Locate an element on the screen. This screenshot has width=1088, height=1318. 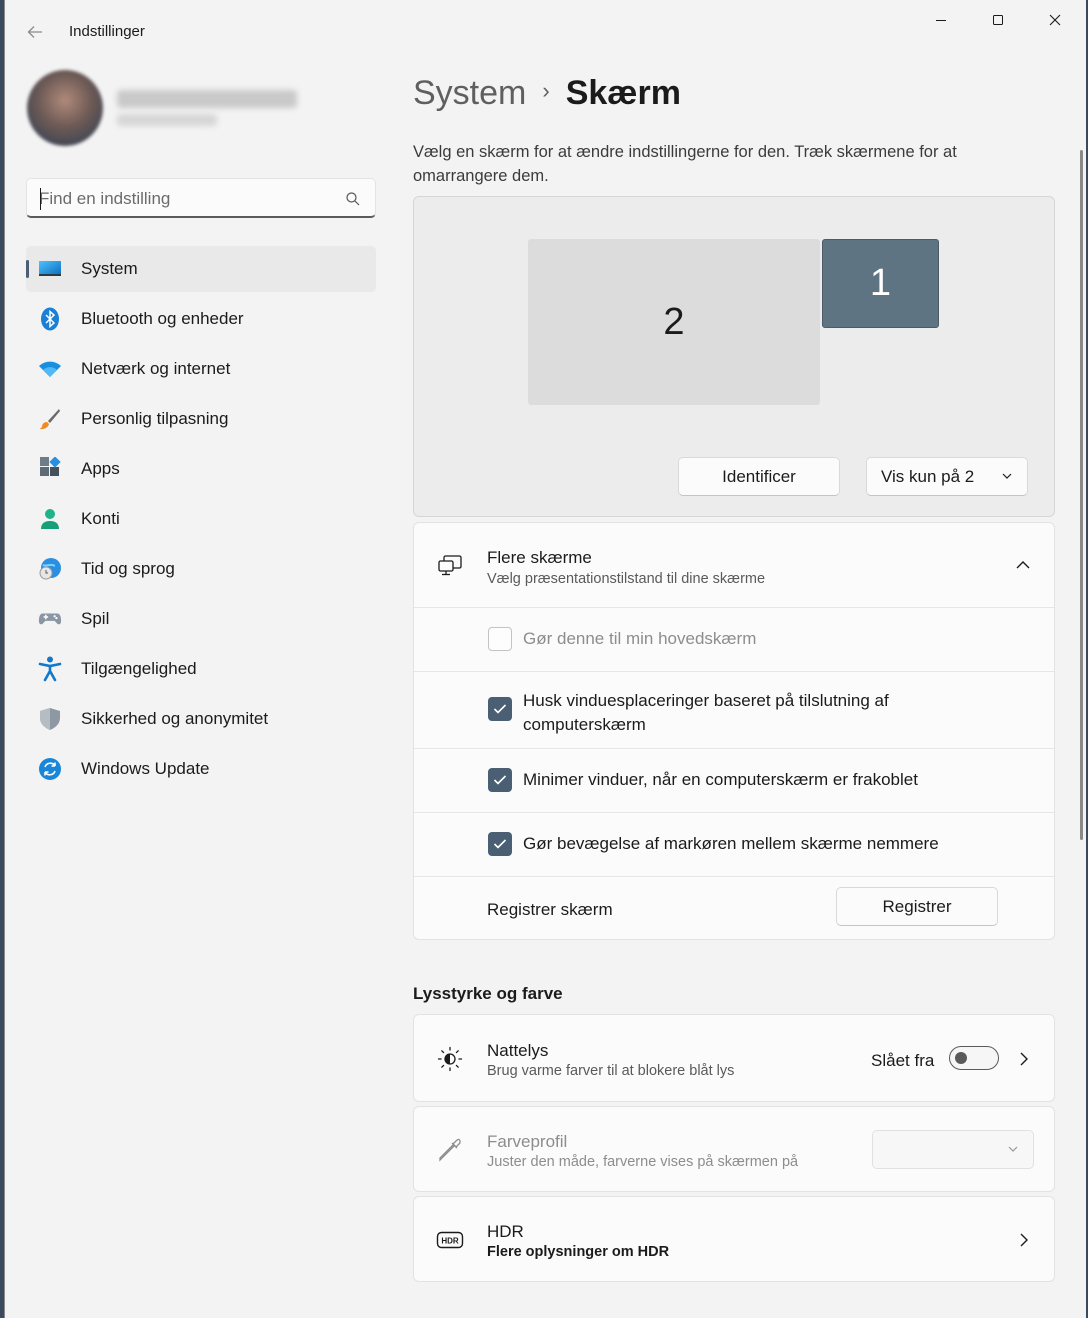
sidebar-item-windows-update: Windows Update is located at coordinates (201, 769).